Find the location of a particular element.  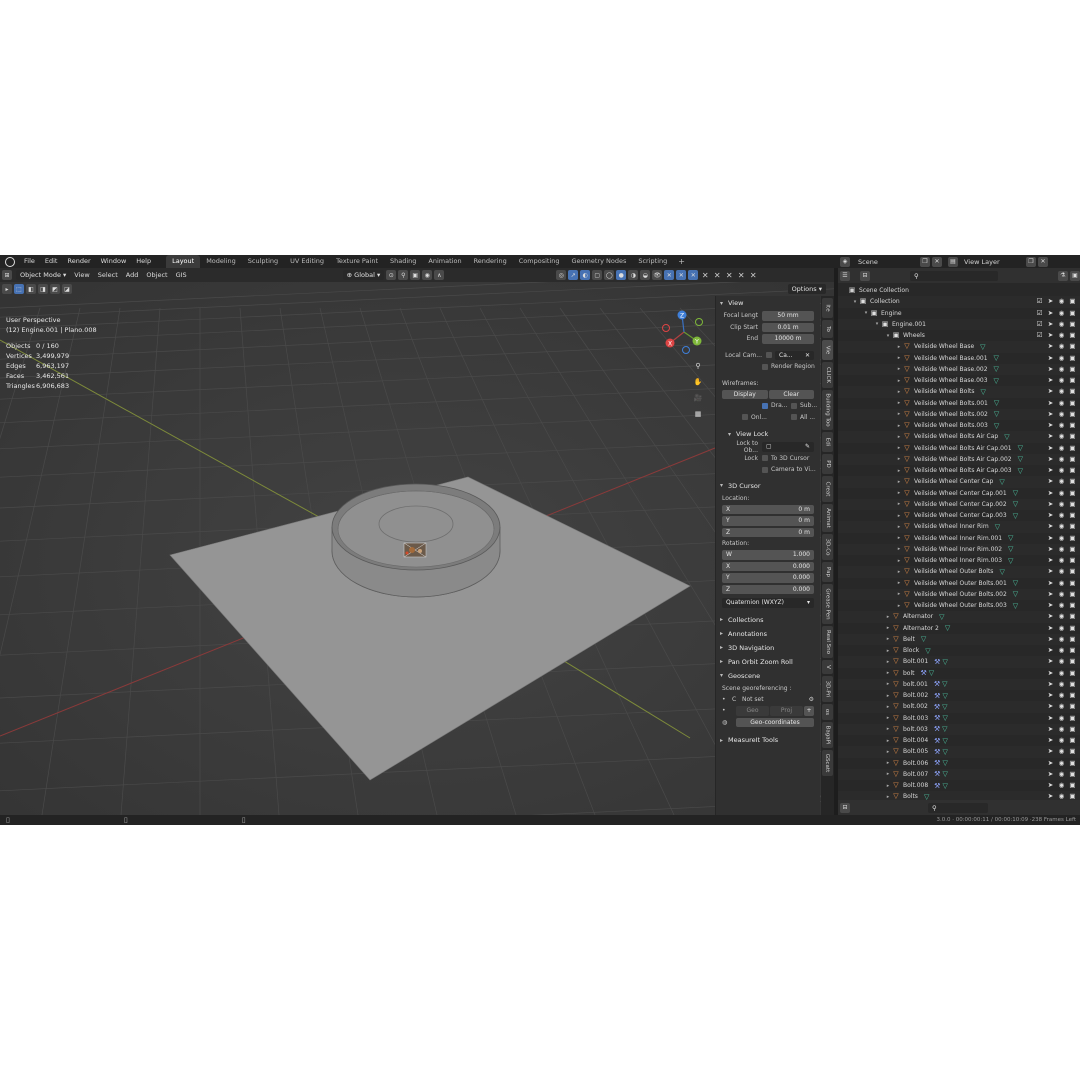

filter-x-icon-4: ✕ is located at coordinates (741, 275).